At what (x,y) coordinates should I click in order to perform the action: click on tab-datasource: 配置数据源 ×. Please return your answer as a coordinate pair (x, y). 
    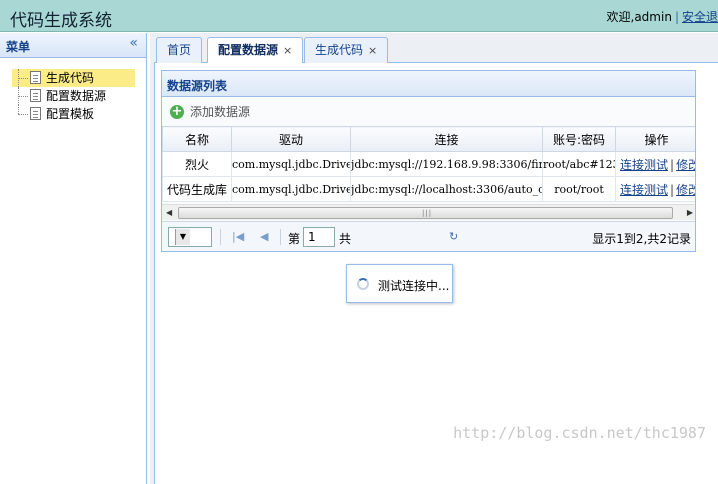
    Looking at the image, I should click on (255, 50).